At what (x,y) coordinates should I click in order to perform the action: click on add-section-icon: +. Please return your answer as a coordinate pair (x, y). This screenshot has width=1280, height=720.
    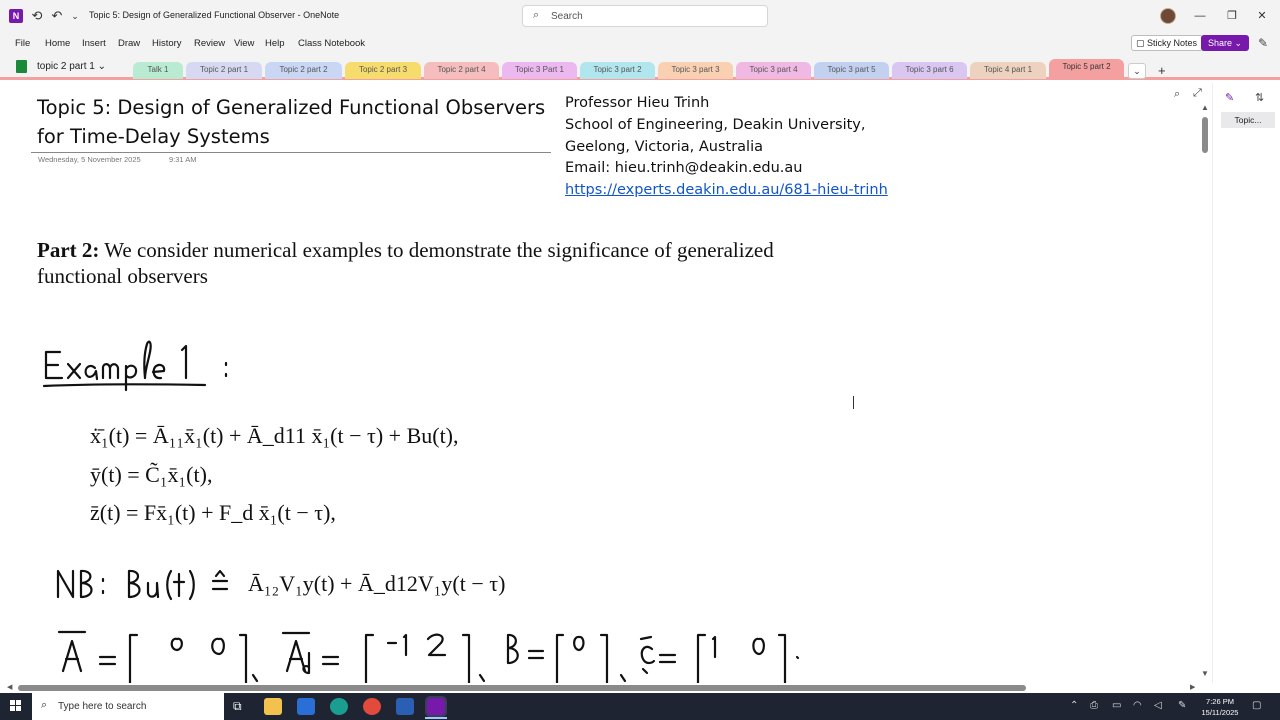
    Looking at the image, I should click on (1162, 71).